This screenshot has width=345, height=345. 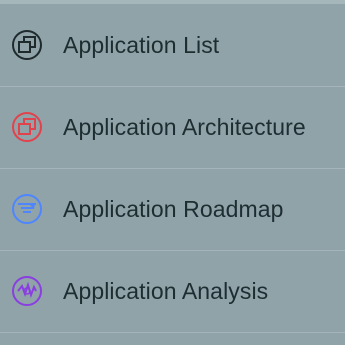 What do you see at coordinates (172, 332) in the screenshot?
I see `divider` at bounding box center [172, 332].